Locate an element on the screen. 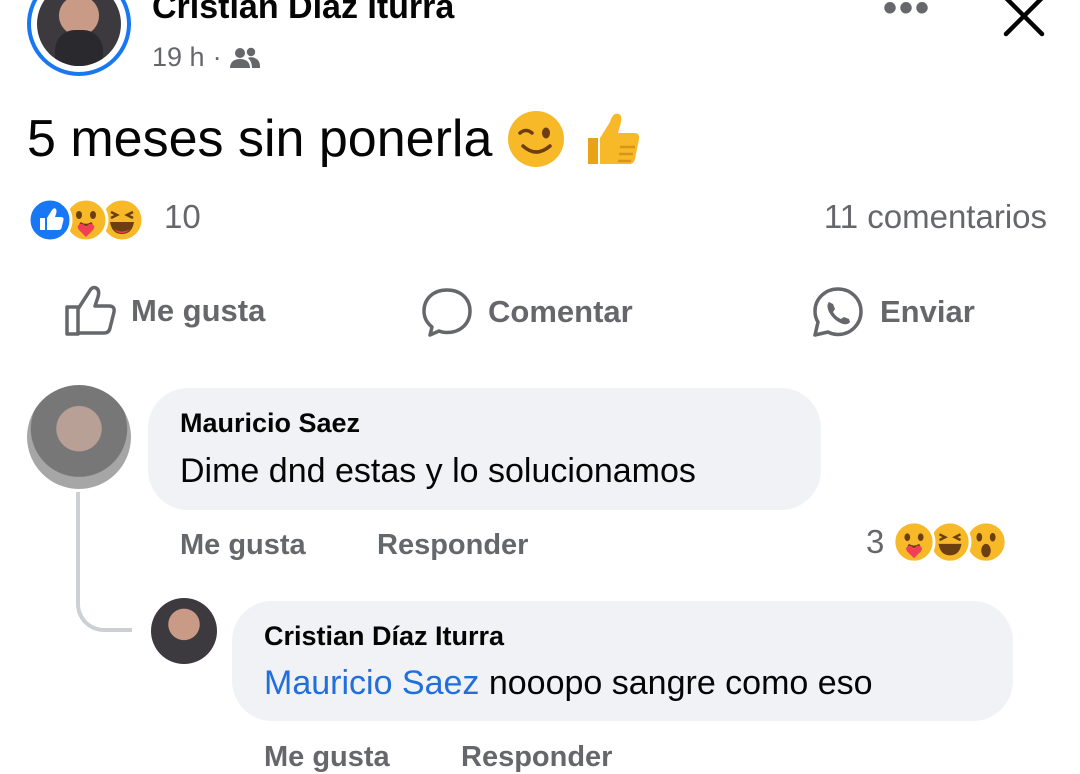 The height and width of the screenshot is (774, 1080). post-text: 5 meses sin ponerla is located at coordinates (260, 139).